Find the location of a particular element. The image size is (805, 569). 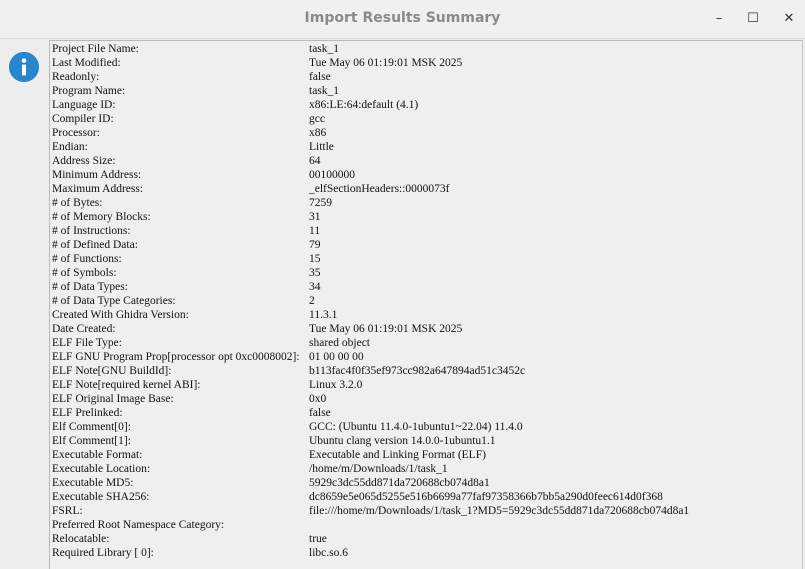

summary-value: 64 is located at coordinates (315, 161).